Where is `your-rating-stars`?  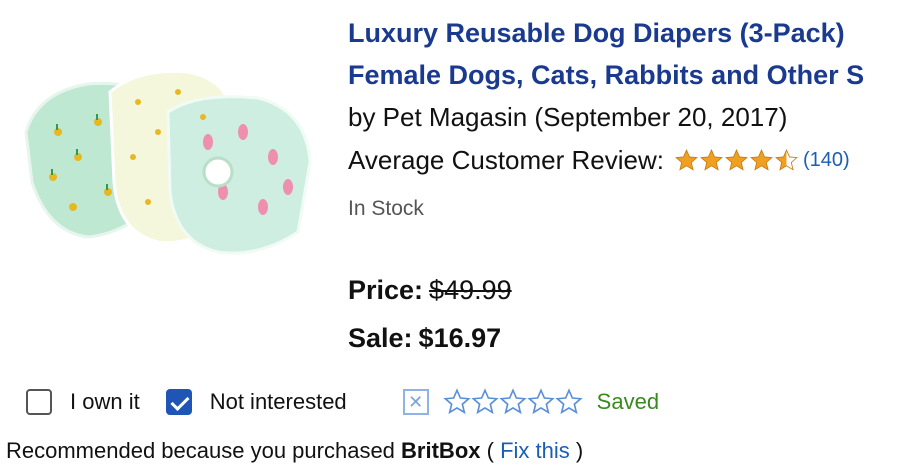 your-rating-stars is located at coordinates (513, 402).